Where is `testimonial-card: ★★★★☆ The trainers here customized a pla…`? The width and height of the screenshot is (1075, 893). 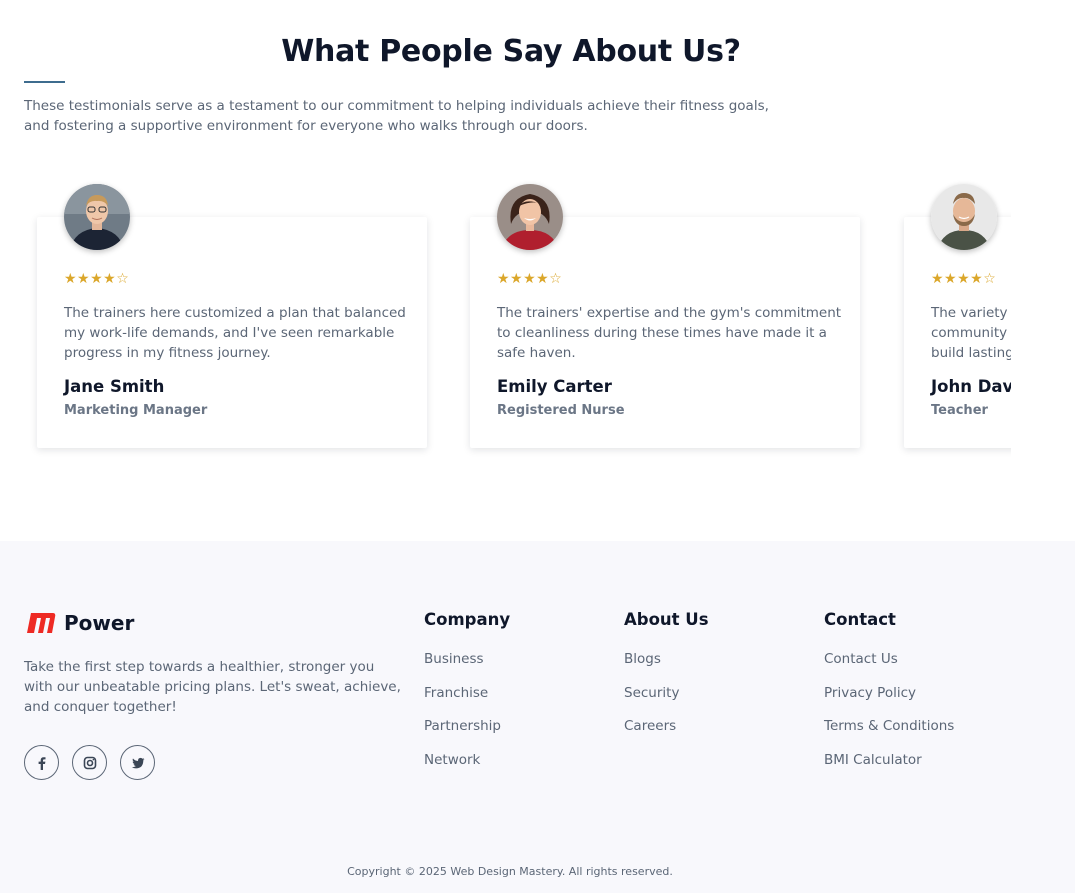 testimonial-card: ★★★★☆ The trainers here customized a pla… is located at coordinates (232, 316).